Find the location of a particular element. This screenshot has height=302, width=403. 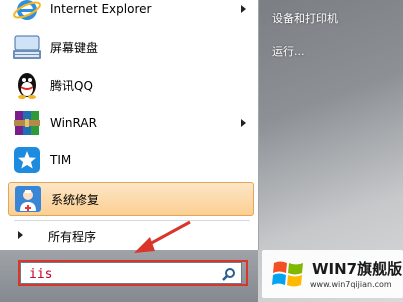

watermark-title: WIN7旗舰版 is located at coordinates (357, 269).